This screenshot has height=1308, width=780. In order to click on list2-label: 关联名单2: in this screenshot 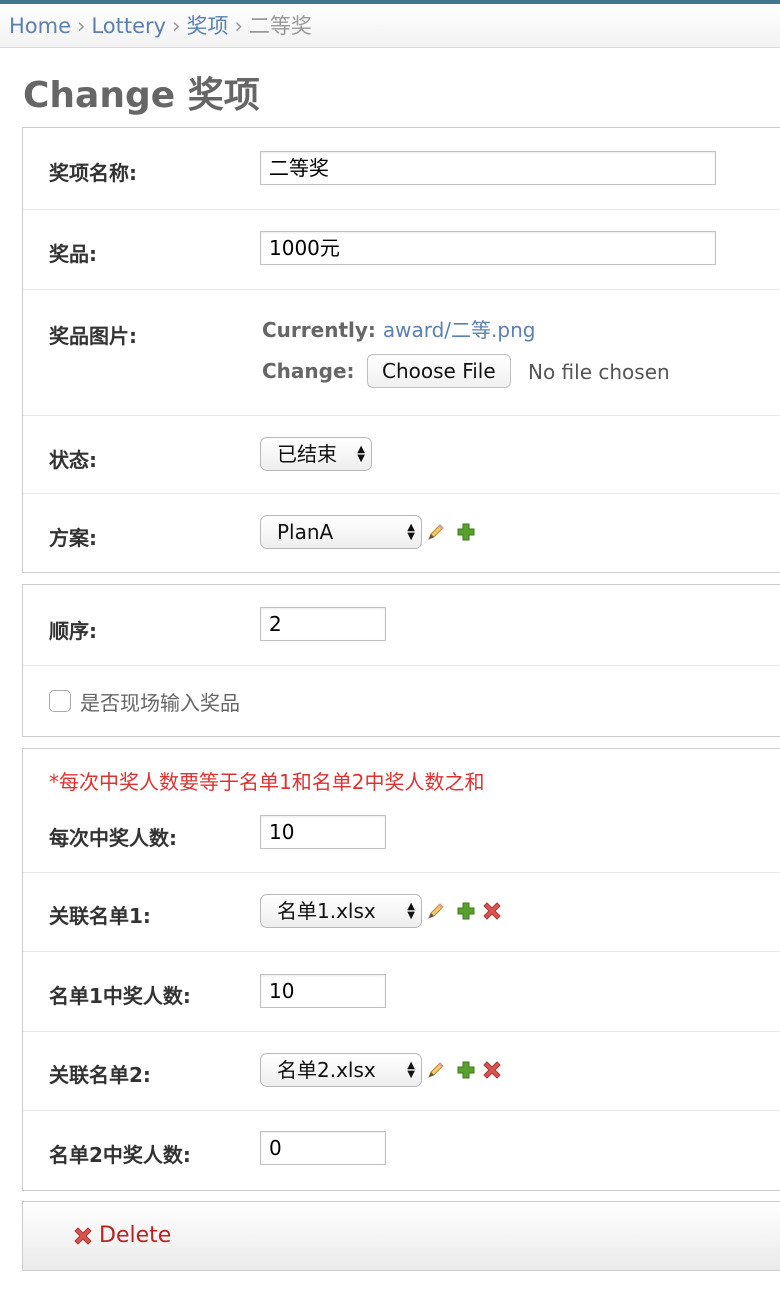, I will do `click(100, 1075)`.